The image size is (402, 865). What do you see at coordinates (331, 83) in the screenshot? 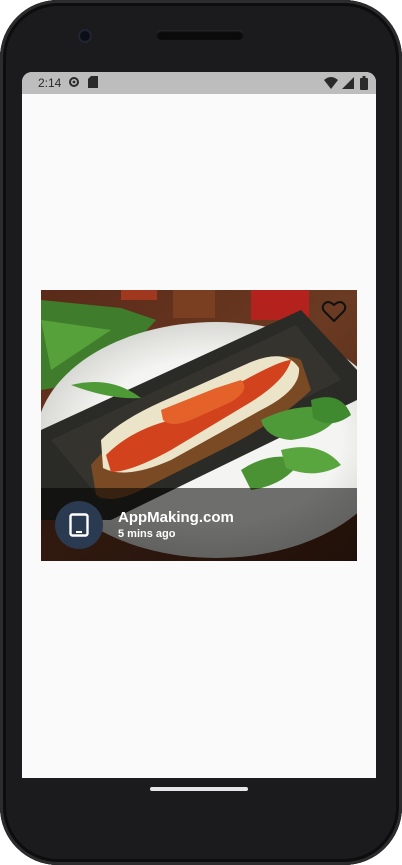
I see `wifi-icon` at bounding box center [331, 83].